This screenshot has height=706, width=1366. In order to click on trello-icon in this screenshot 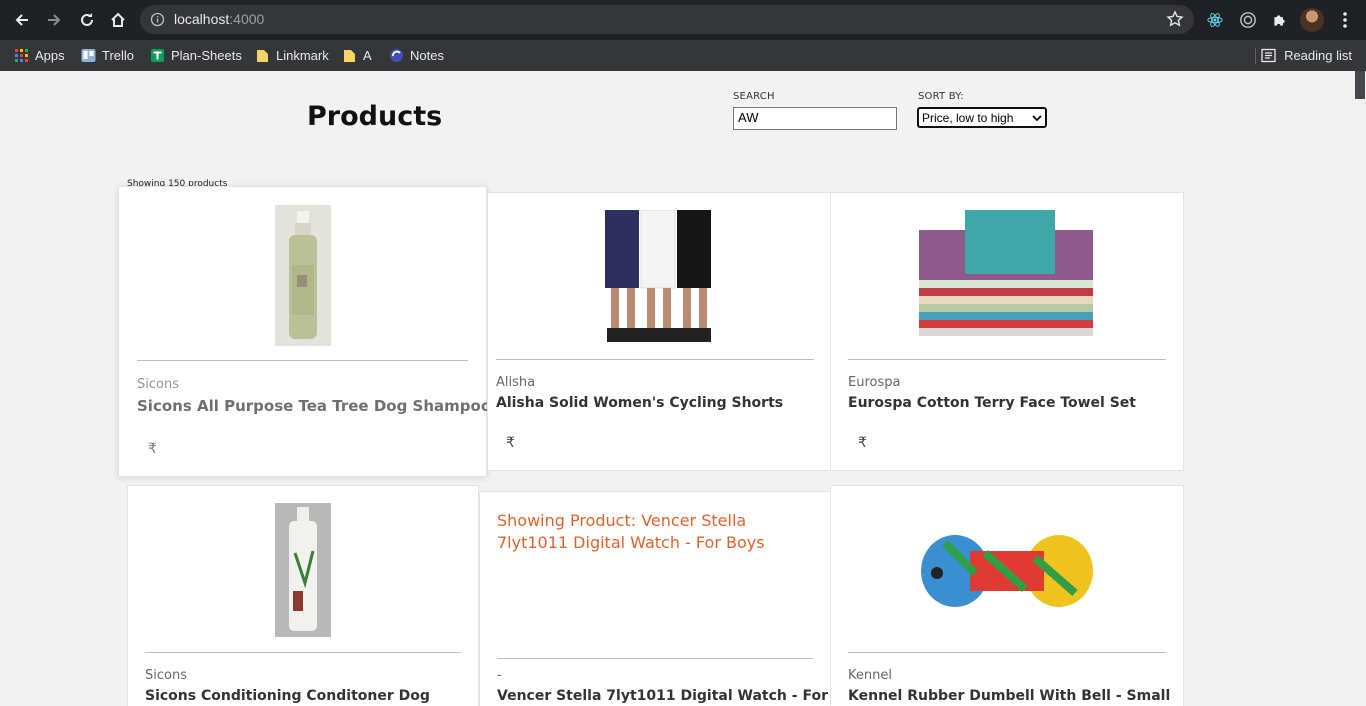, I will do `click(88, 55)`.